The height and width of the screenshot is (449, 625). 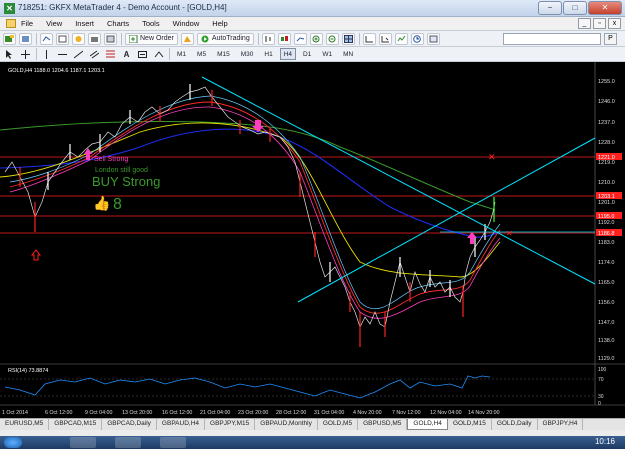 I want to click on new-order-button: New Order, so click(x=151, y=38).